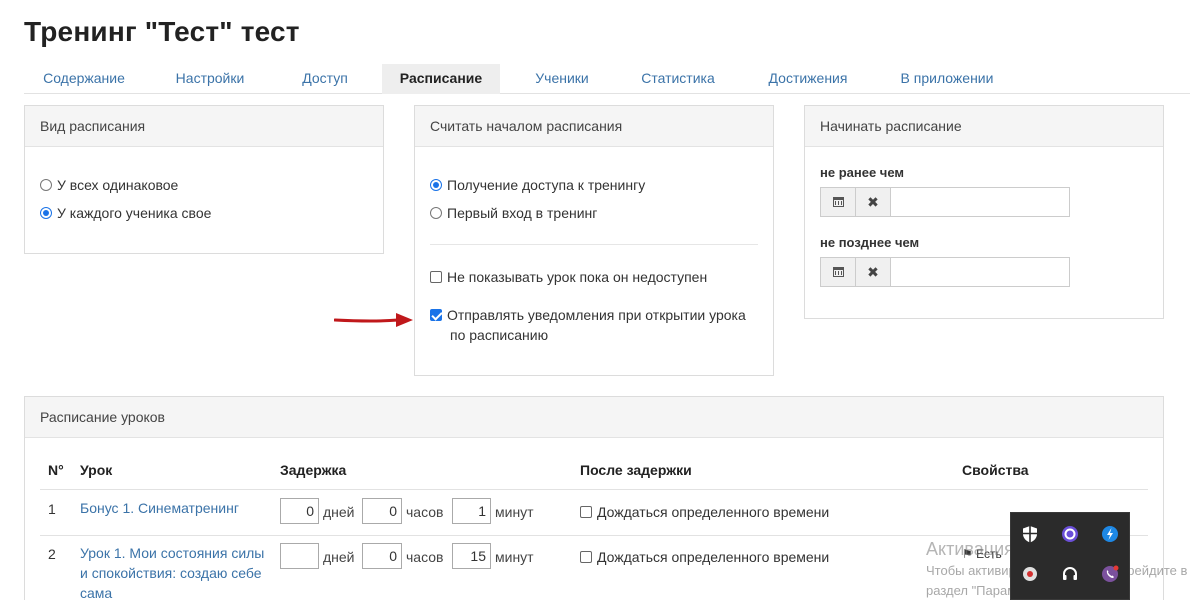 The height and width of the screenshot is (600, 1190). I want to click on system-tray-popup, so click(1070, 556).